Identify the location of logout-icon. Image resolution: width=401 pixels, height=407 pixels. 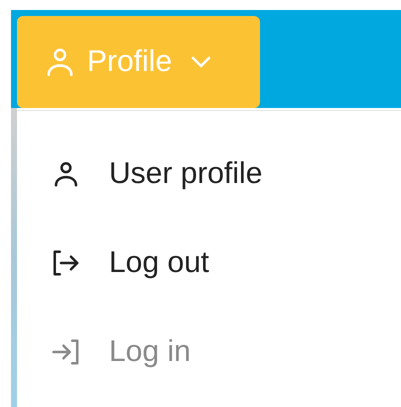
(66, 263).